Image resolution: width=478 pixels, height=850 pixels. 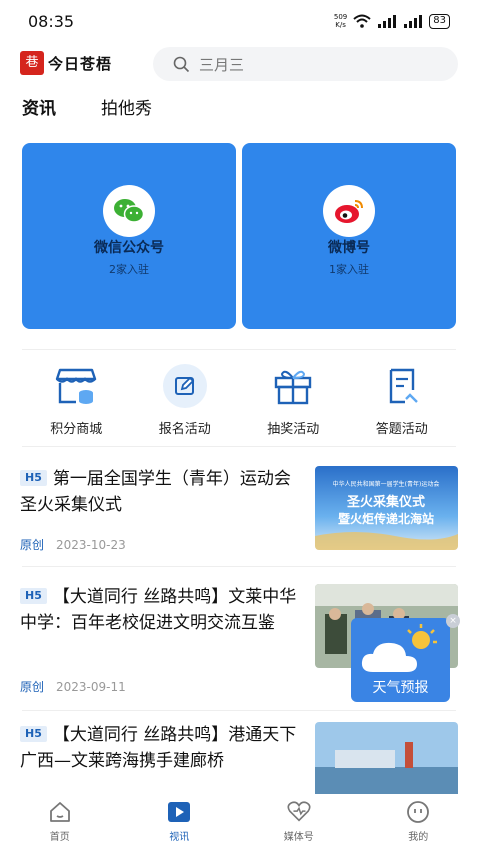 I want to click on nav-home: 首页, so click(x=60, y=822).